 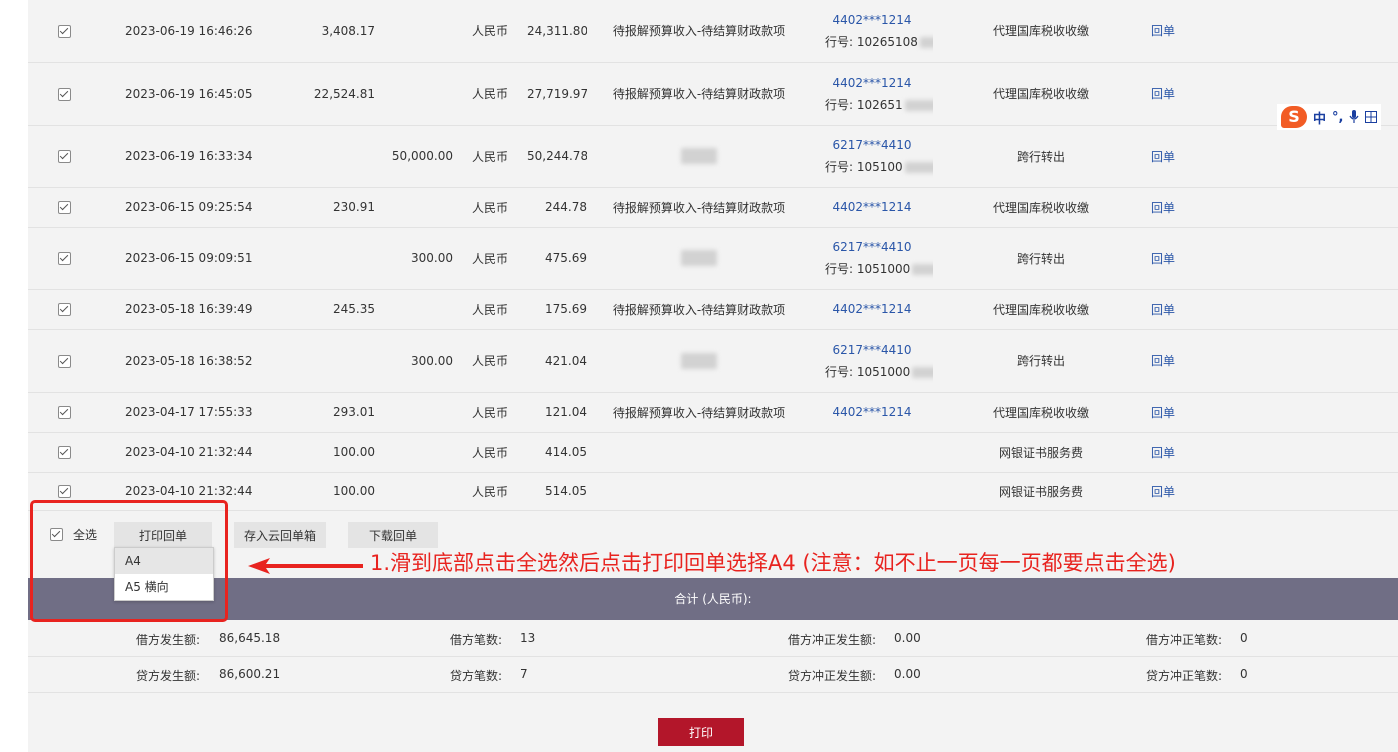 What do you see at coordinates (1354, 117) in the screenshot?
I see `microphone-icon` at bounding box center [1354, 117].